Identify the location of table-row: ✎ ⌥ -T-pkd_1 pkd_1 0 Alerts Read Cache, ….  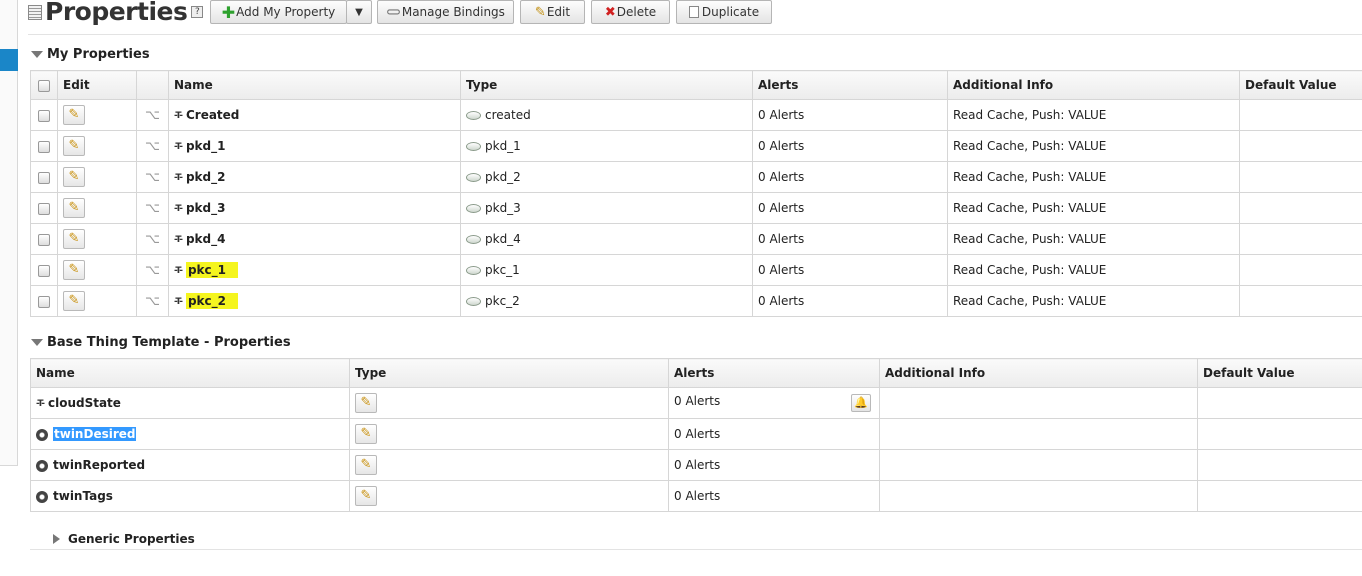
(696, 146).